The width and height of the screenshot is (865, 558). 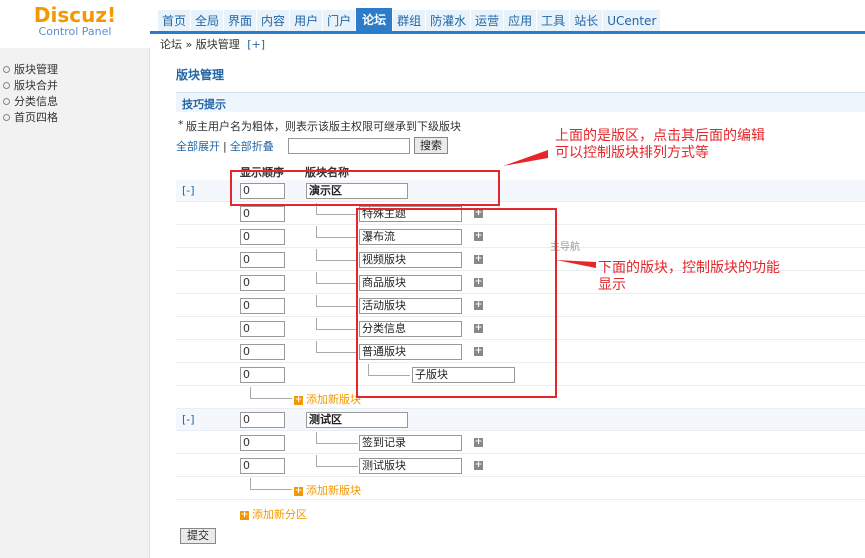 What do you see at coordinates (279, 514) in the screenshot?
I see `add-category-label: 添加新分区` at bounding box center [279, 514].